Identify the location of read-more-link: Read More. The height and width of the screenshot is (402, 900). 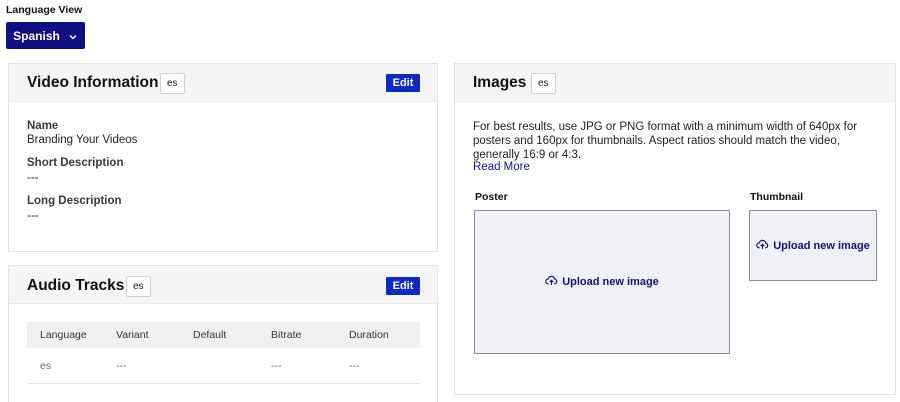
(501, 167).